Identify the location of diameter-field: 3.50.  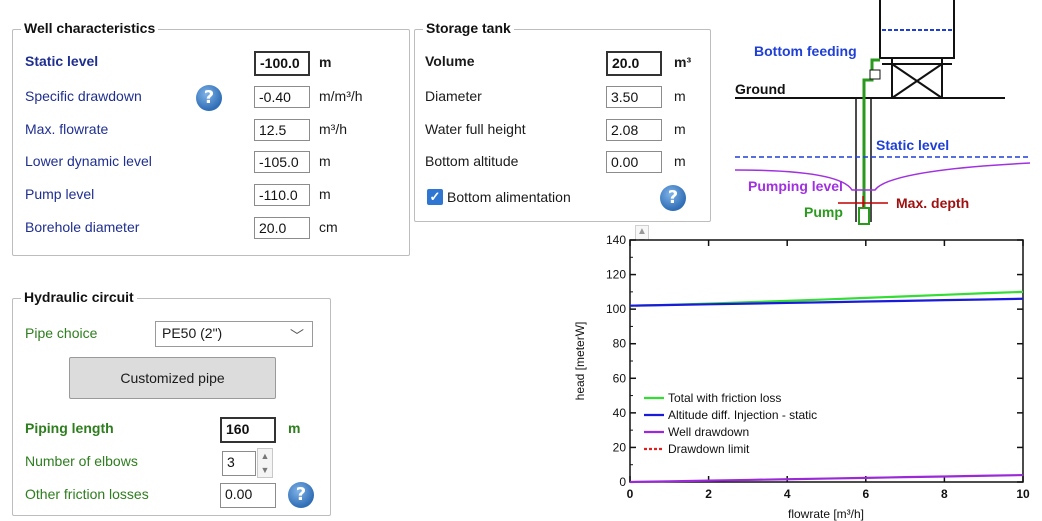
(634, 97).